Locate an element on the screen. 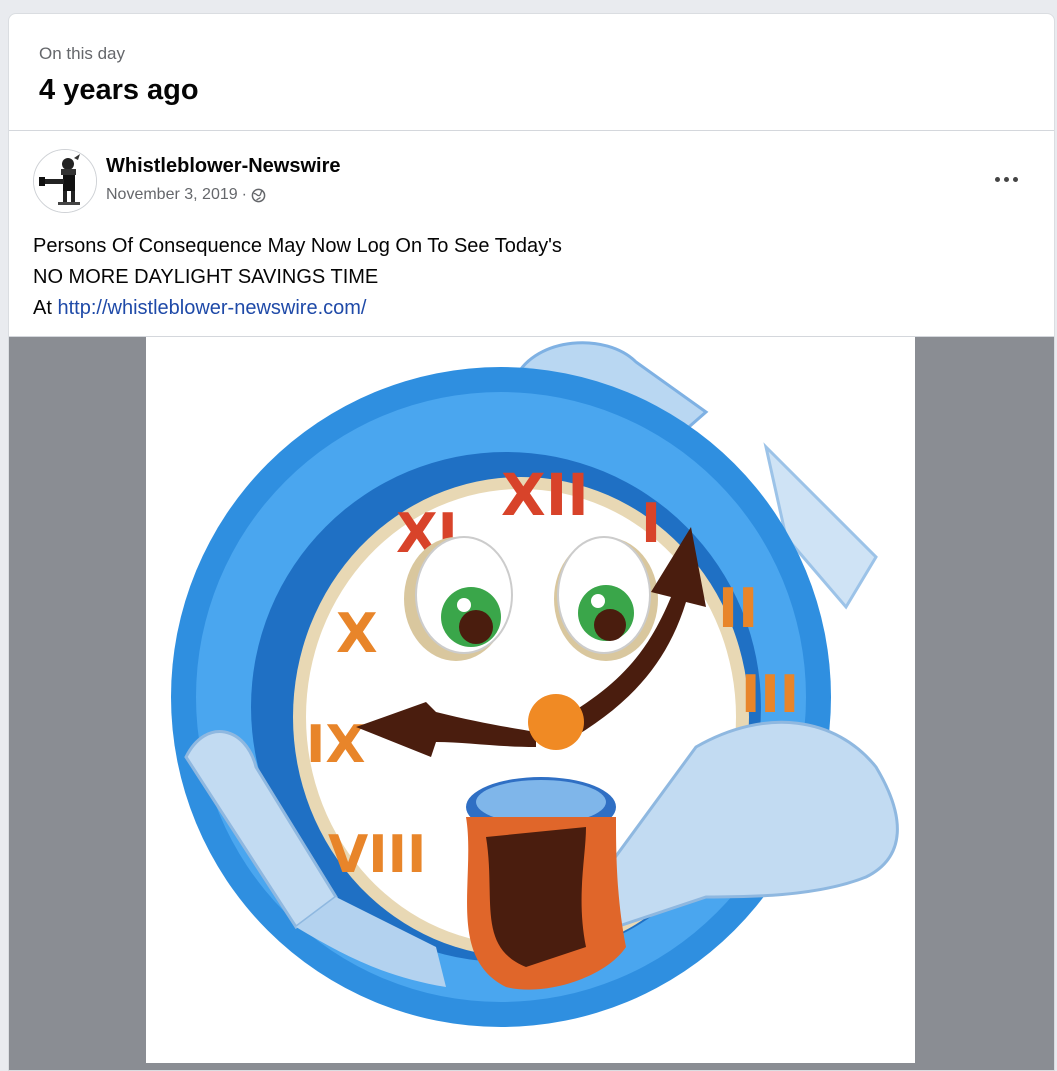 The image size is (1057, 1071). memory-label: On this day is located at coordinates (82, 53).